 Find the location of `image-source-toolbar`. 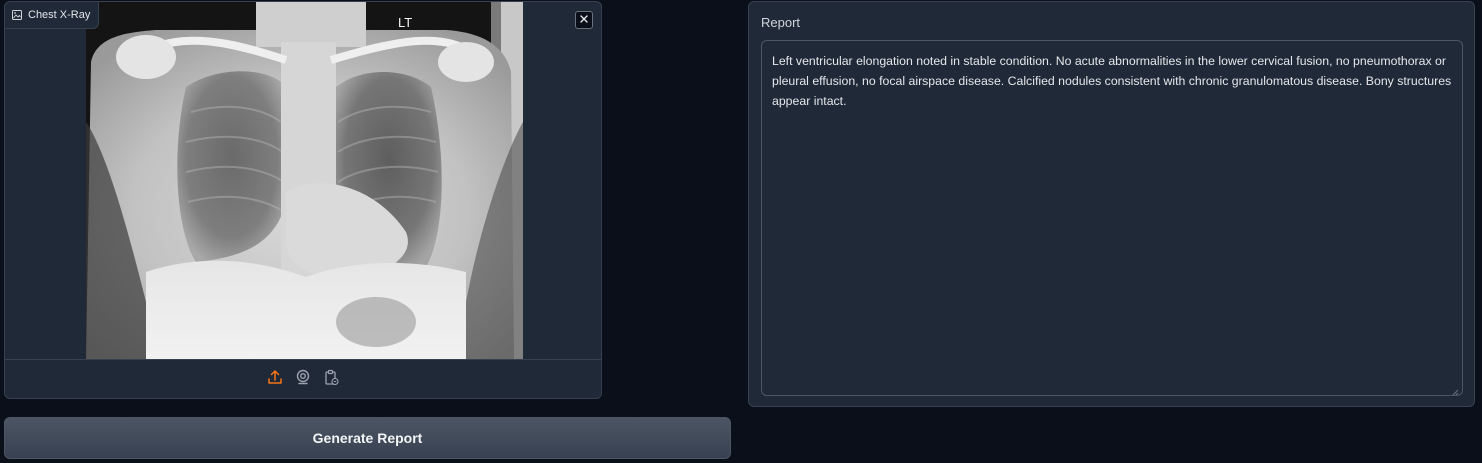

image-source-toolbar is located at coordinates (303, 378).